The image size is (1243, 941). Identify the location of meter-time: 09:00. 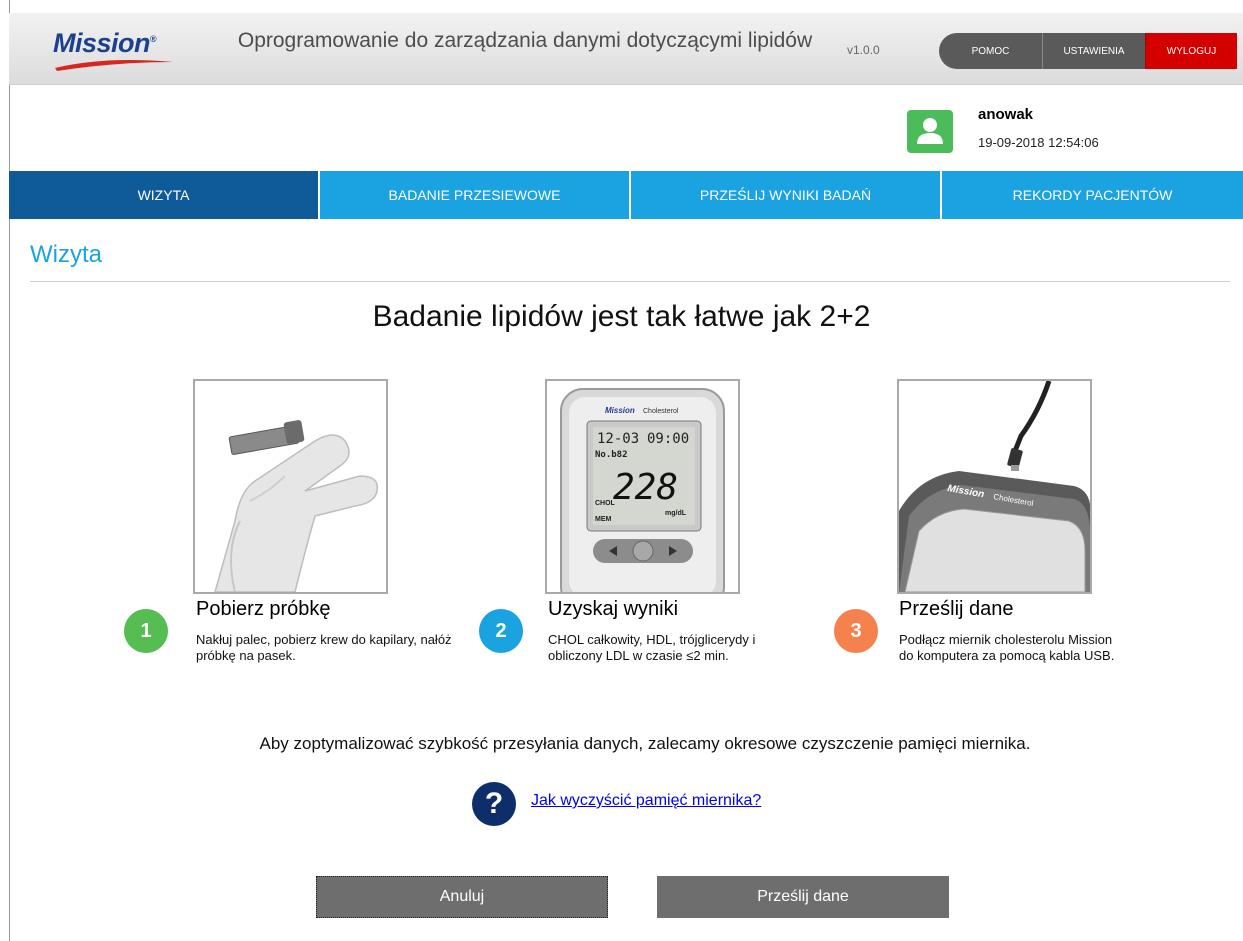
(668, 439).